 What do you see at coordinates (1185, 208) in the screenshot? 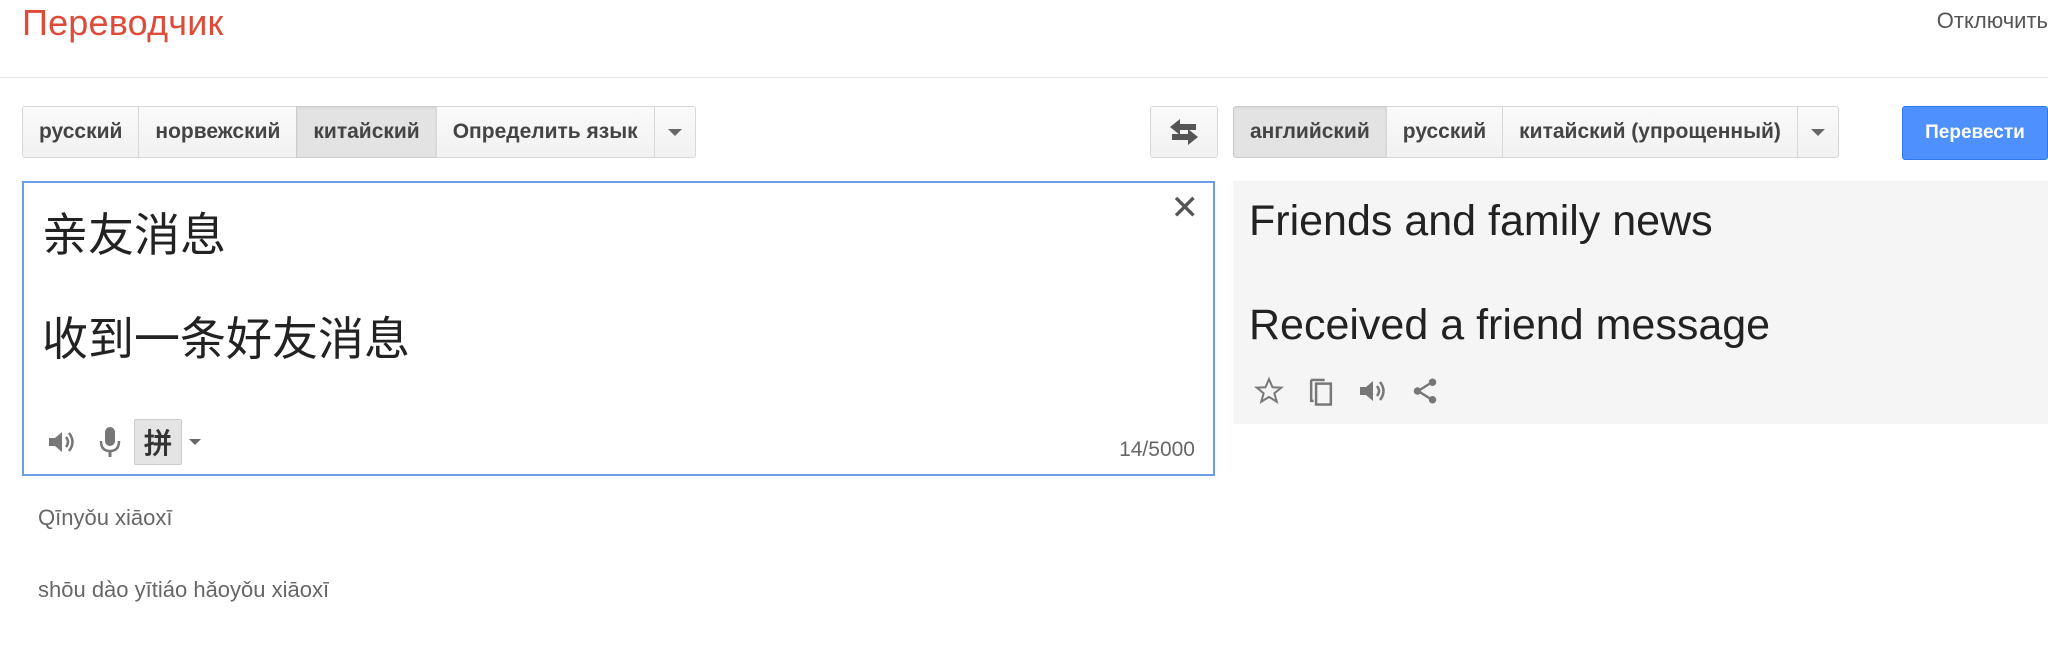
I see `clear-icon: ✕` at bounding box center [1185, 208].